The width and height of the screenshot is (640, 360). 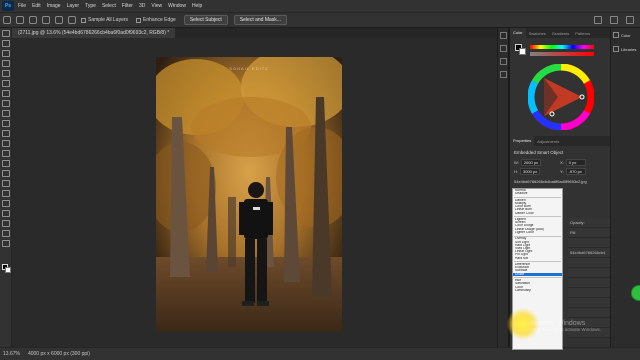 I want to click on rectangle-tool-icon, so click(x=6, y=213).